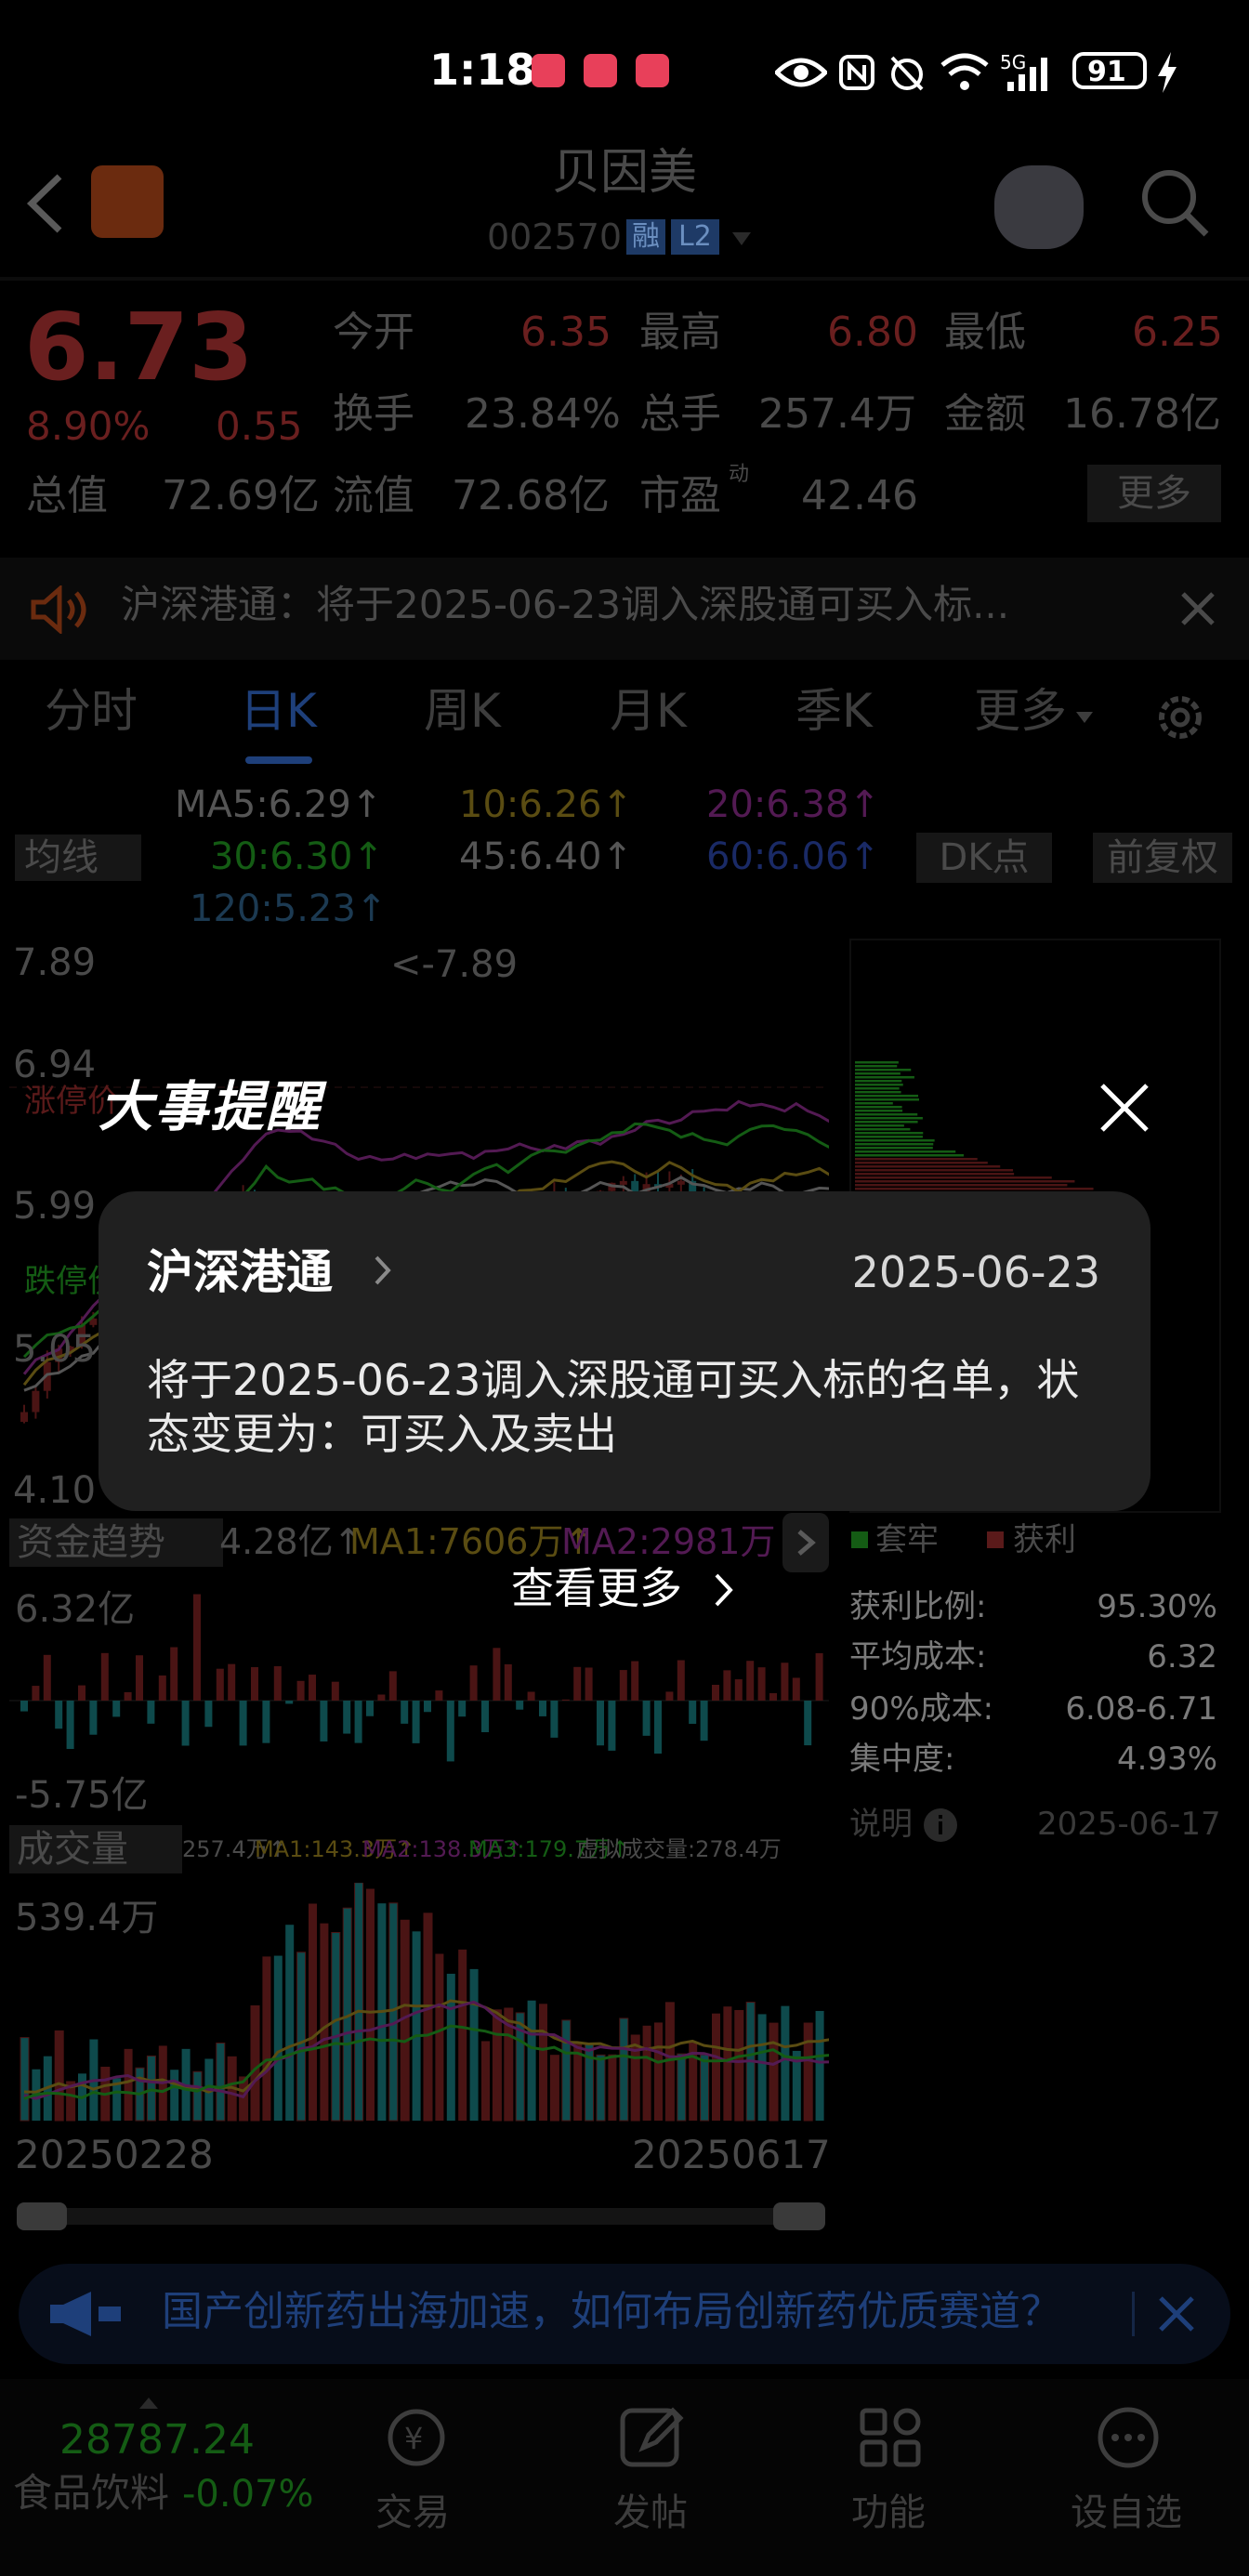  Describe the element at coordinates (1141, 1709) in the screenshot. I see `chip-row-value: 6.08-6.71` at that location.